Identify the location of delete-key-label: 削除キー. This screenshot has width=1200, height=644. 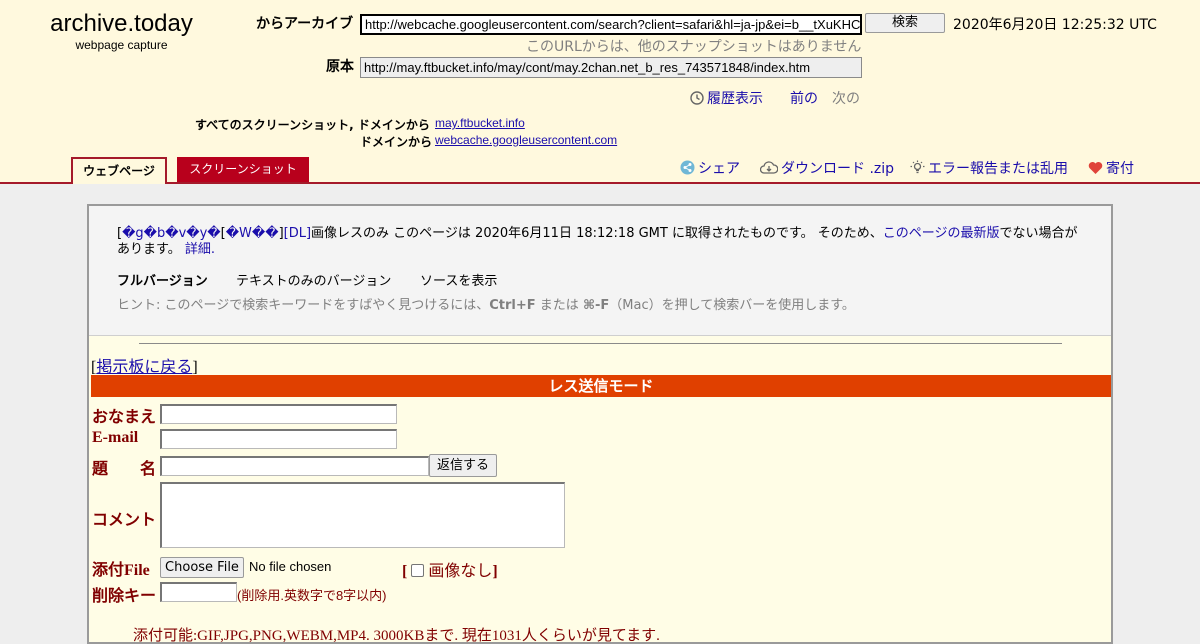
(124, 596).